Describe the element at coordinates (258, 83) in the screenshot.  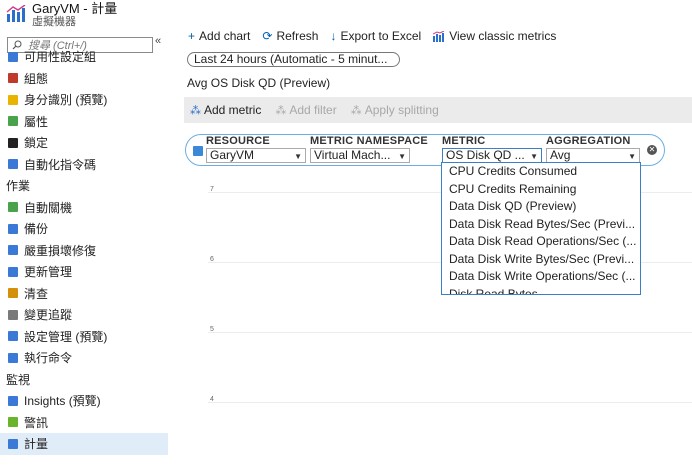
I see `chart-title: Avg OS Disk QD (Preview)` at that location.